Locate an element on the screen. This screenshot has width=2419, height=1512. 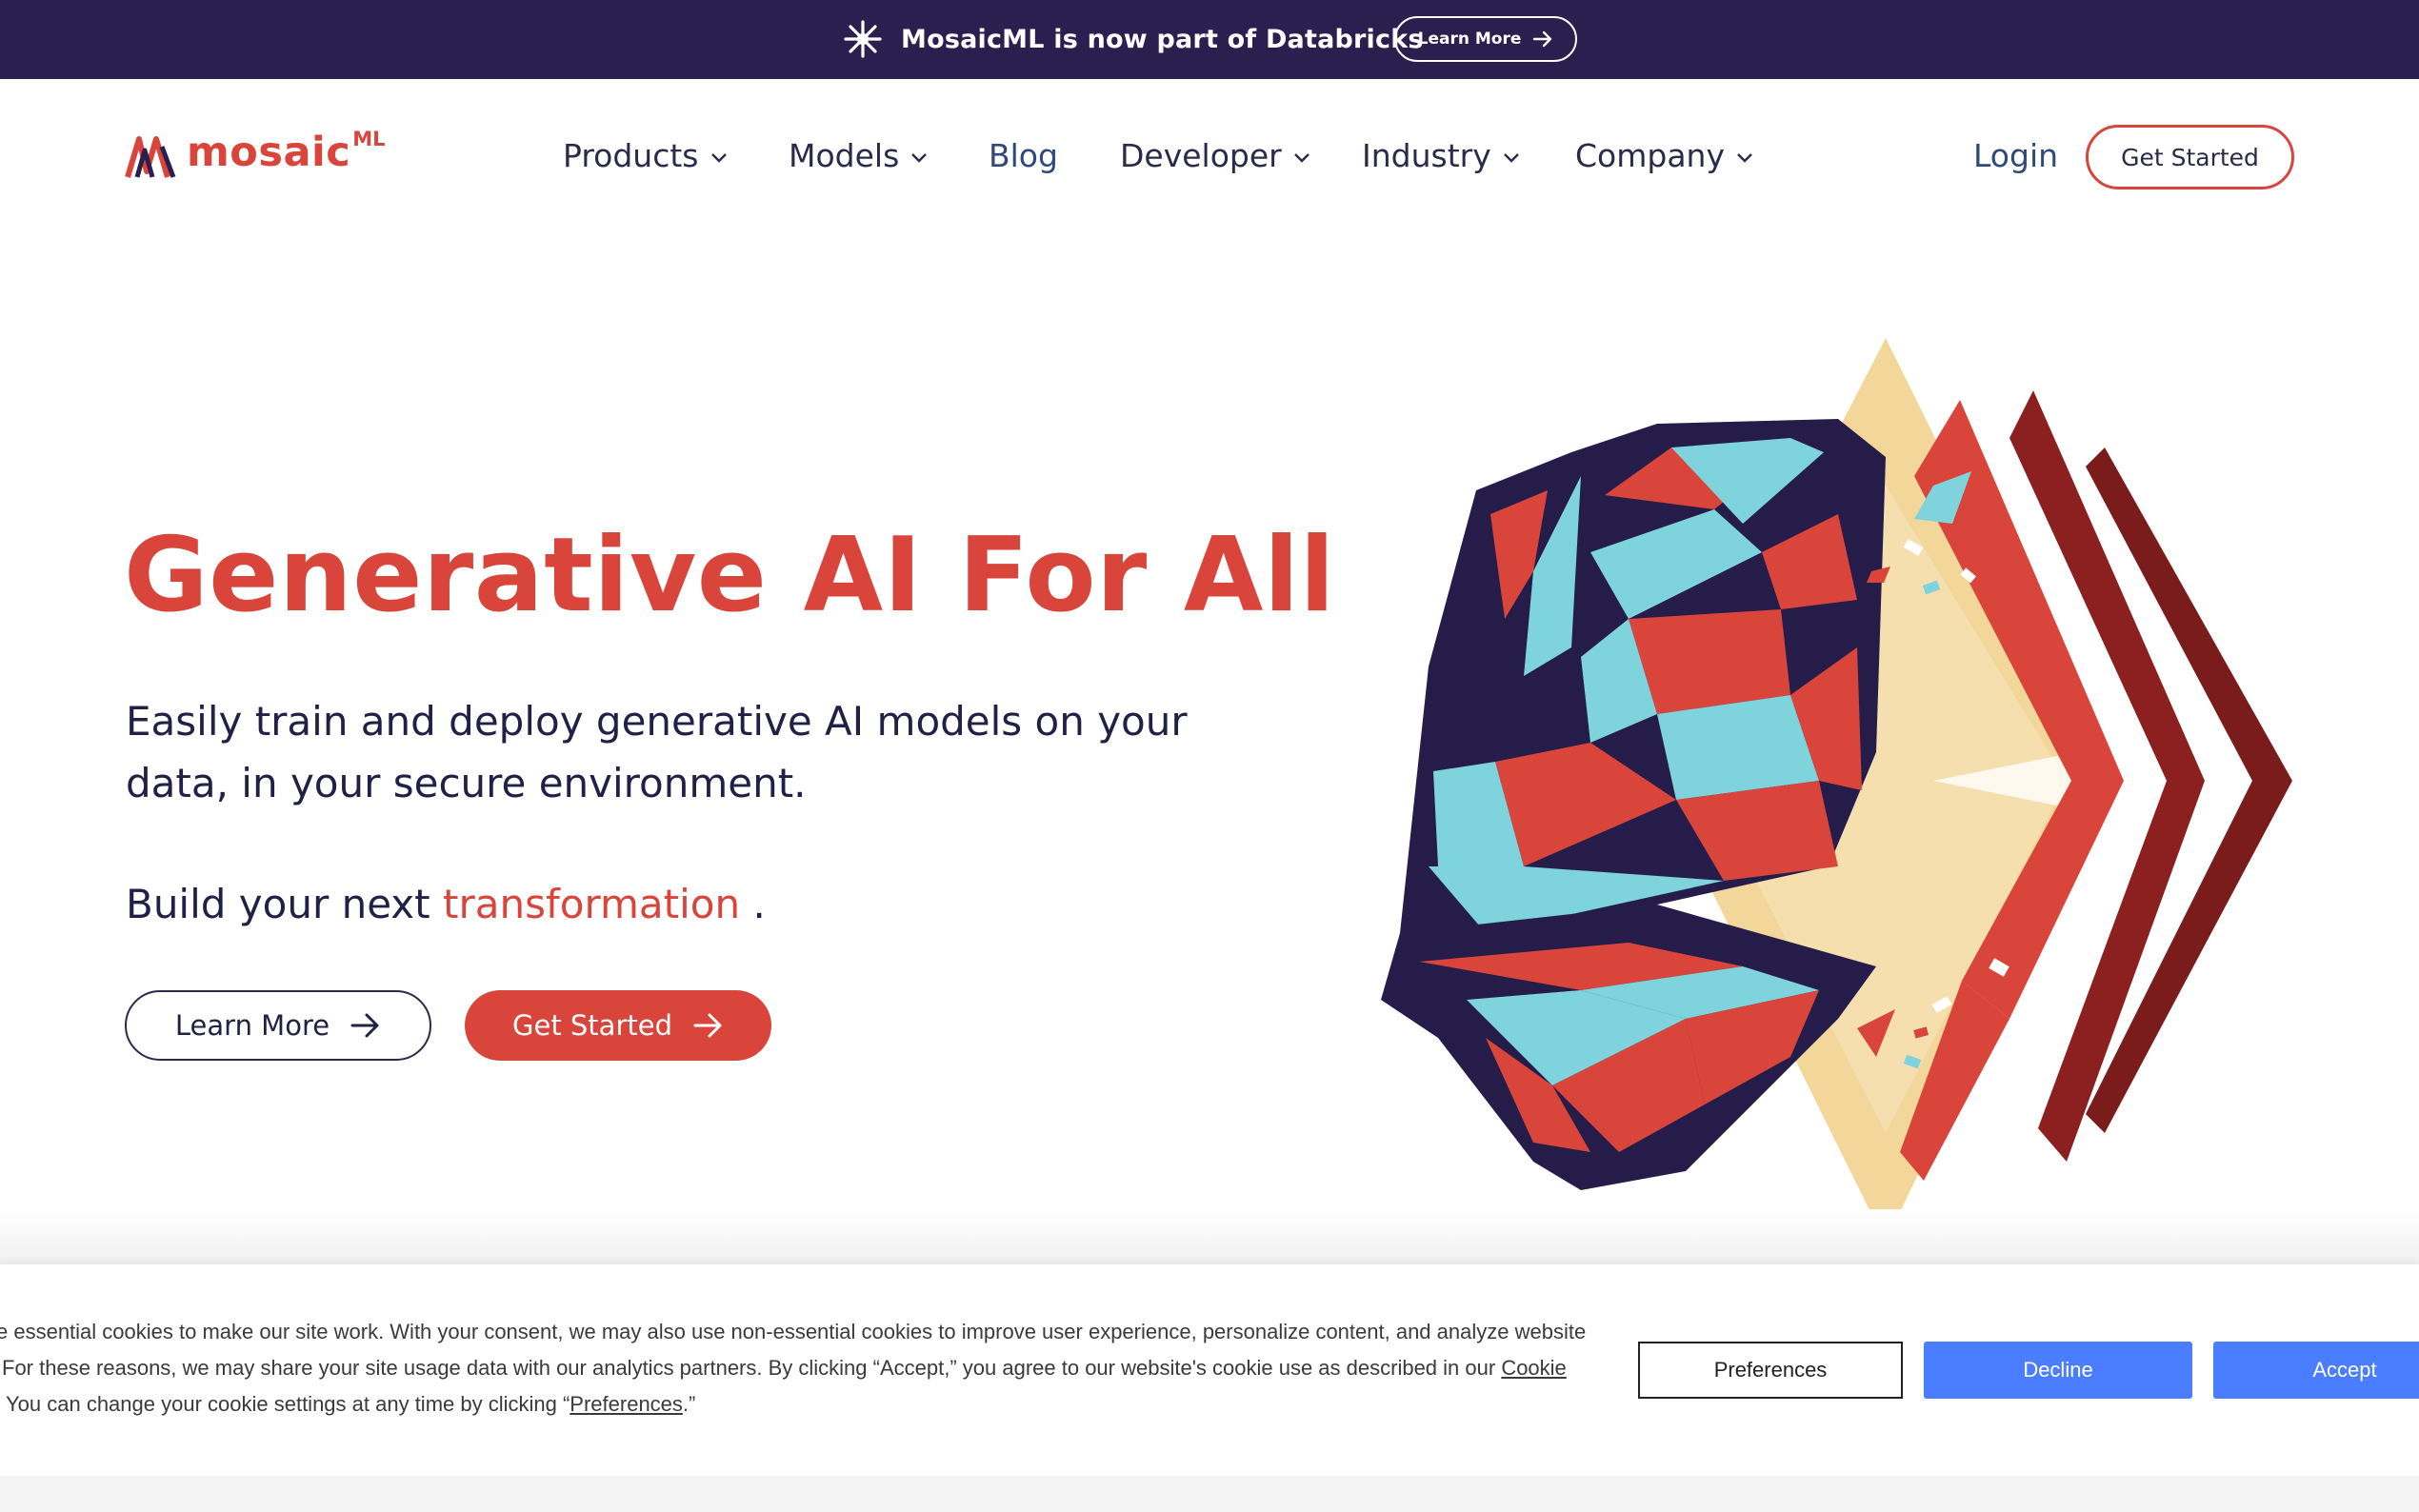
mosaicml-logo: mosaic ML is located at coordinates (255, 154).